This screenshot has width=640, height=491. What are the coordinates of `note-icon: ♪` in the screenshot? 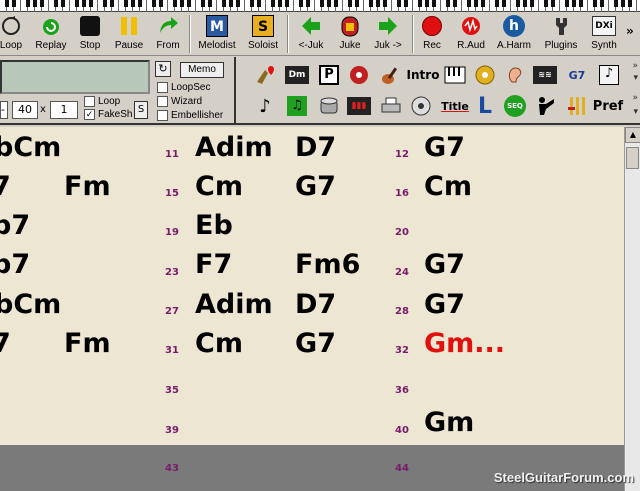 It's located at (265, 106).